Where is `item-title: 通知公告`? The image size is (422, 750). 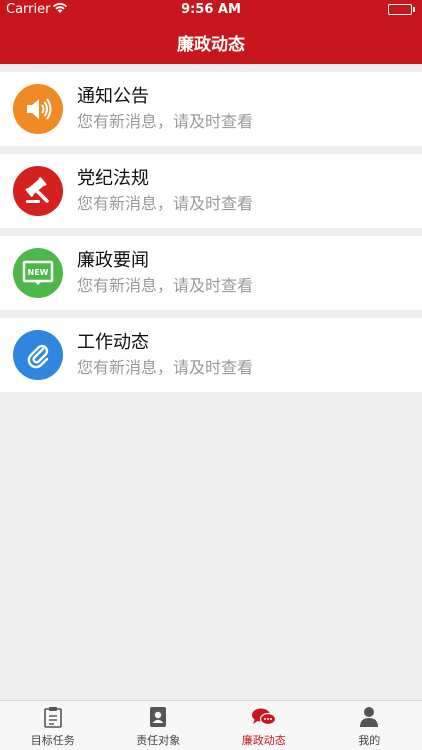 item-title: 通知公告 is located at coordinates (113, 96).